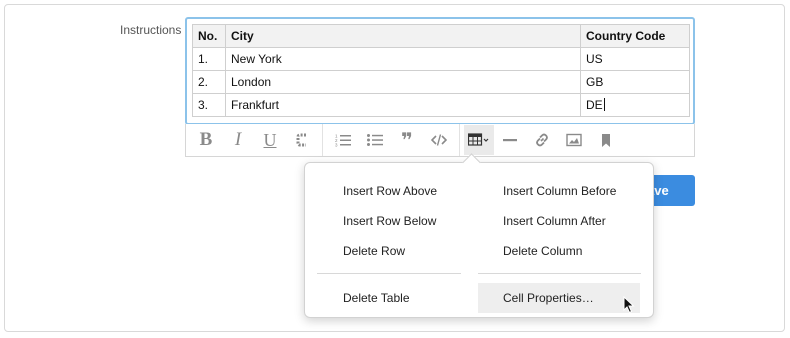 The image size is (790, 338). I want to click on table-icon, so click(479, 140).